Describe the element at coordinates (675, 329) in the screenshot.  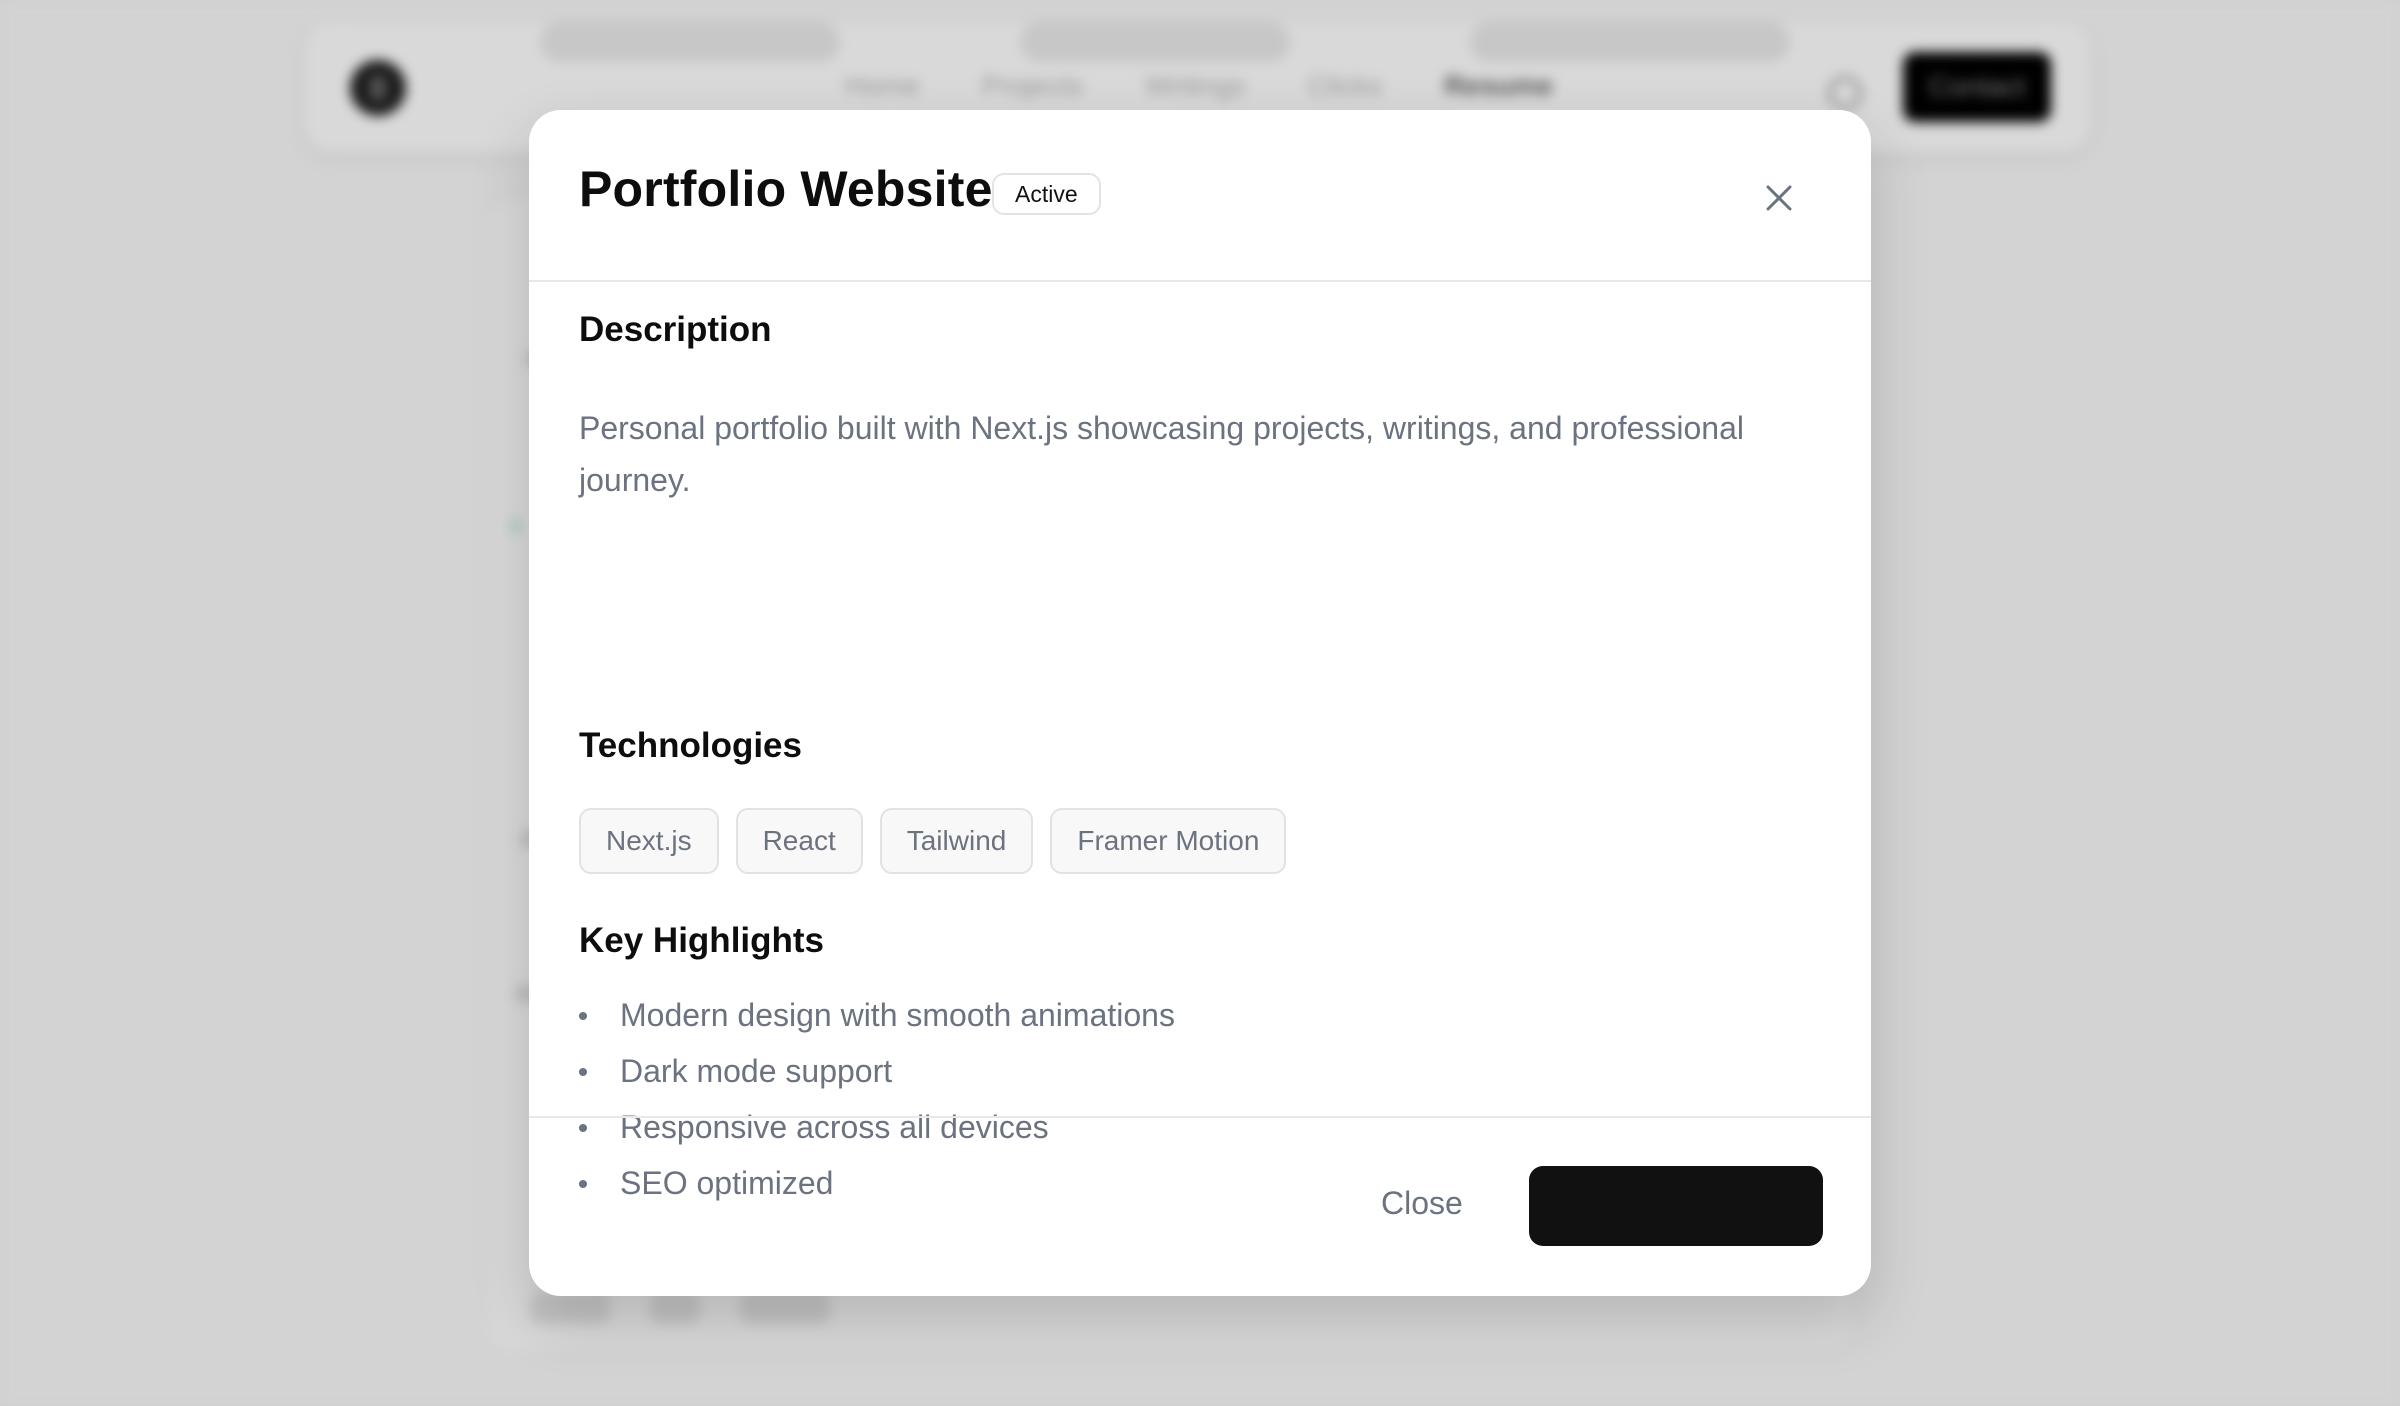
I see `description-heading: Description` at that location.